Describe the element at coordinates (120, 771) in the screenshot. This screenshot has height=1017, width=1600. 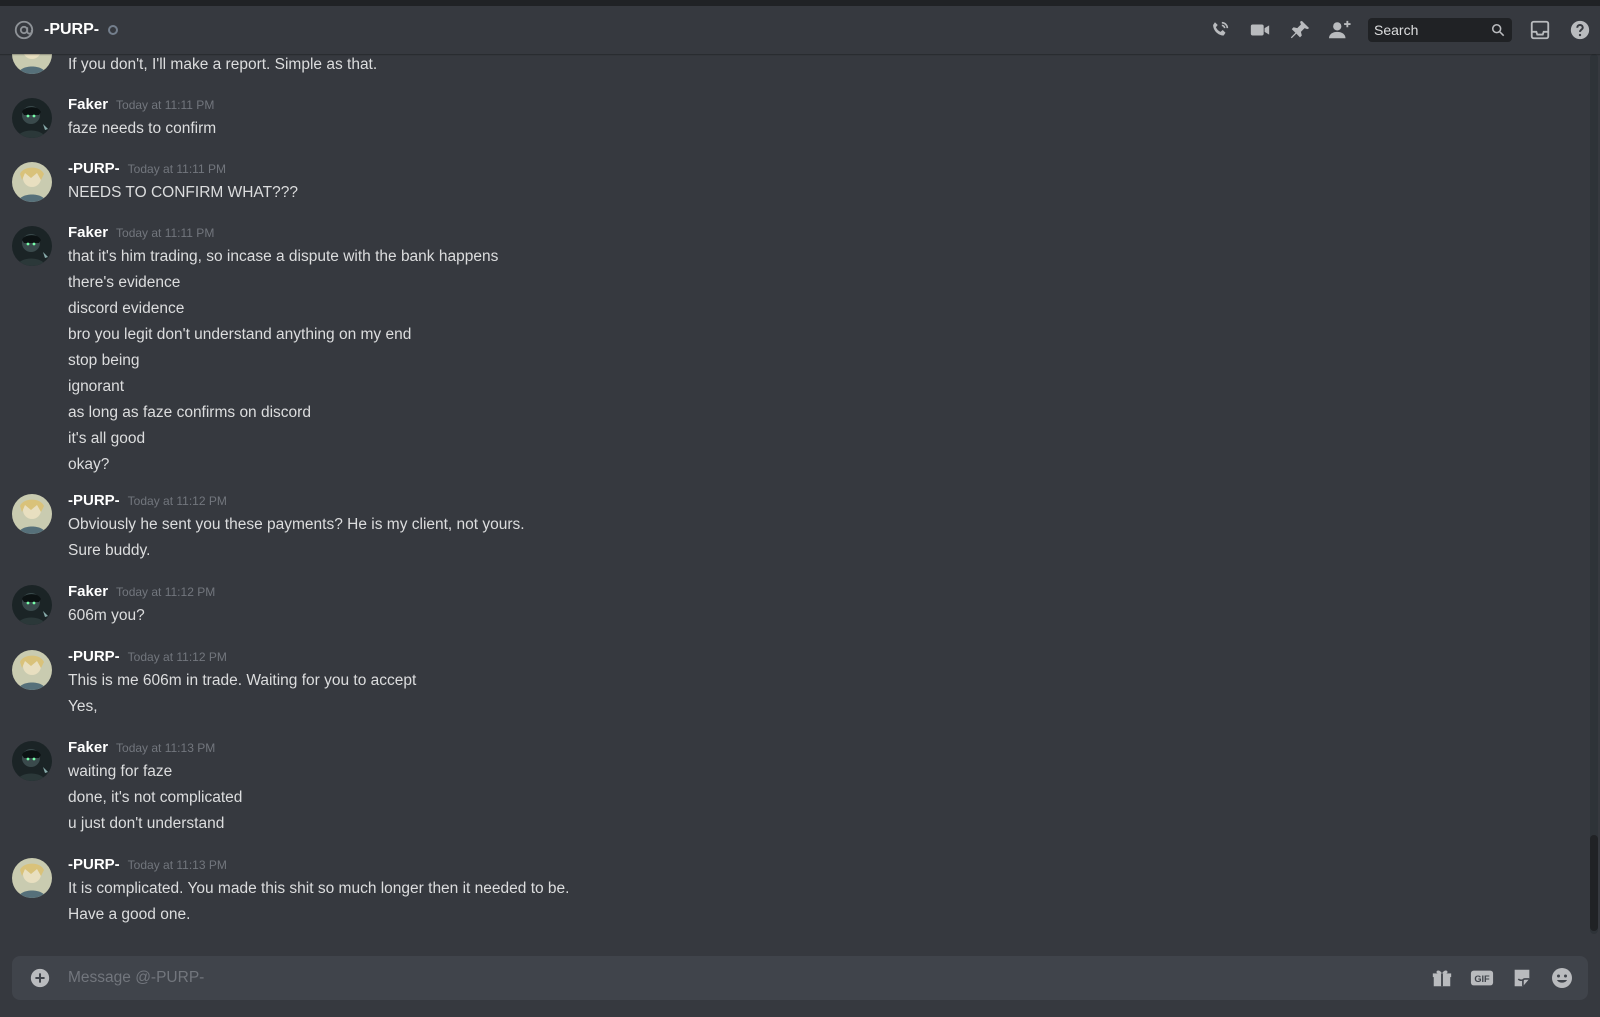
I see `message-line: waiting for faze` at that location.